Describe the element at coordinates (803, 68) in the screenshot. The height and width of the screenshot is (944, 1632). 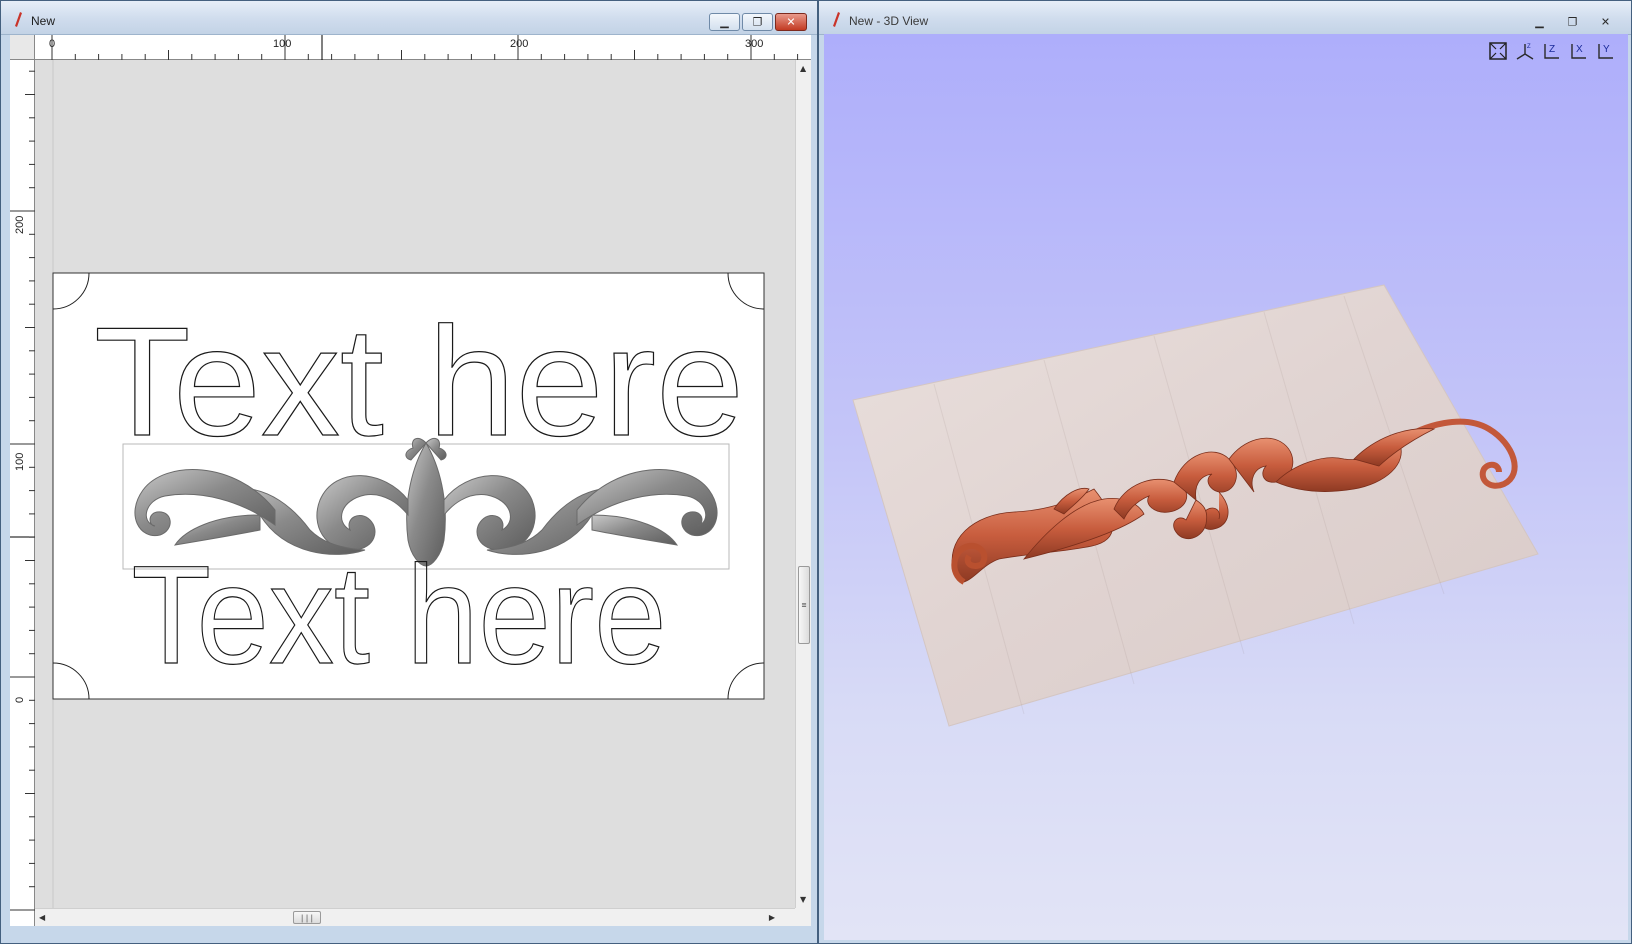
I see `scroll-up-arrow-icon: ▲` at that location.